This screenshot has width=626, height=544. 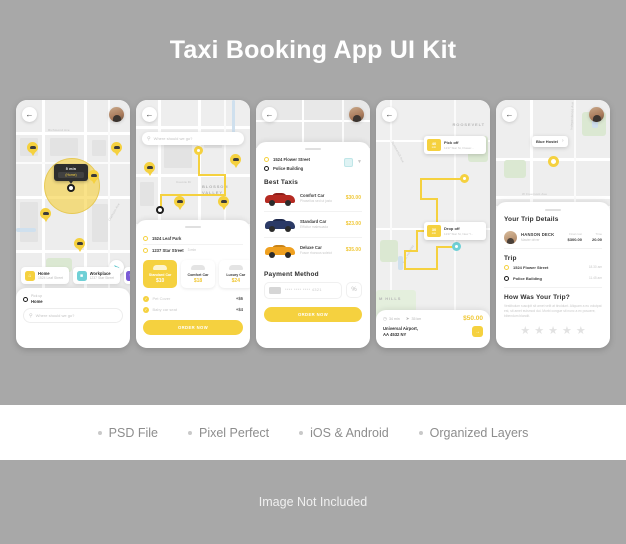 What do you see at coordinates (304, 168) in the screenshot?
I see `route-stop: Police Building` at bounding box center [304, 168].